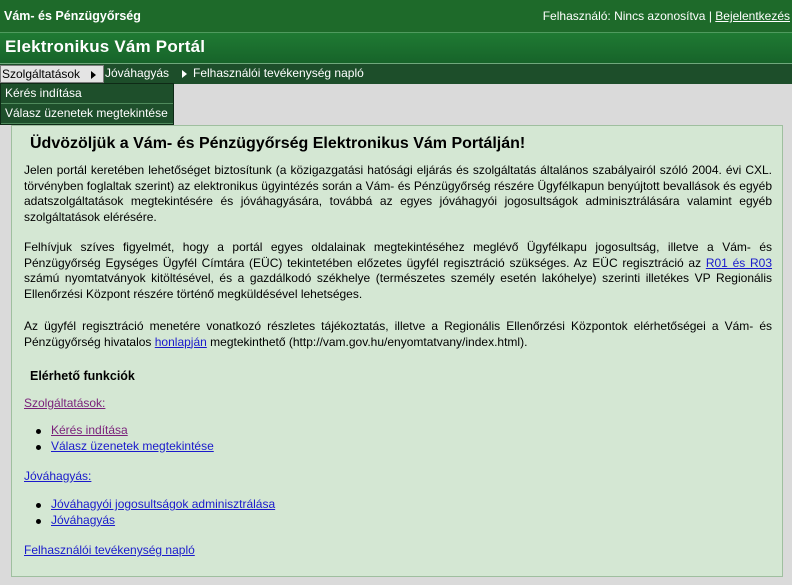  I want to click on menu-item-label: Felhasználói tevékenység napló, so click(278, 73).